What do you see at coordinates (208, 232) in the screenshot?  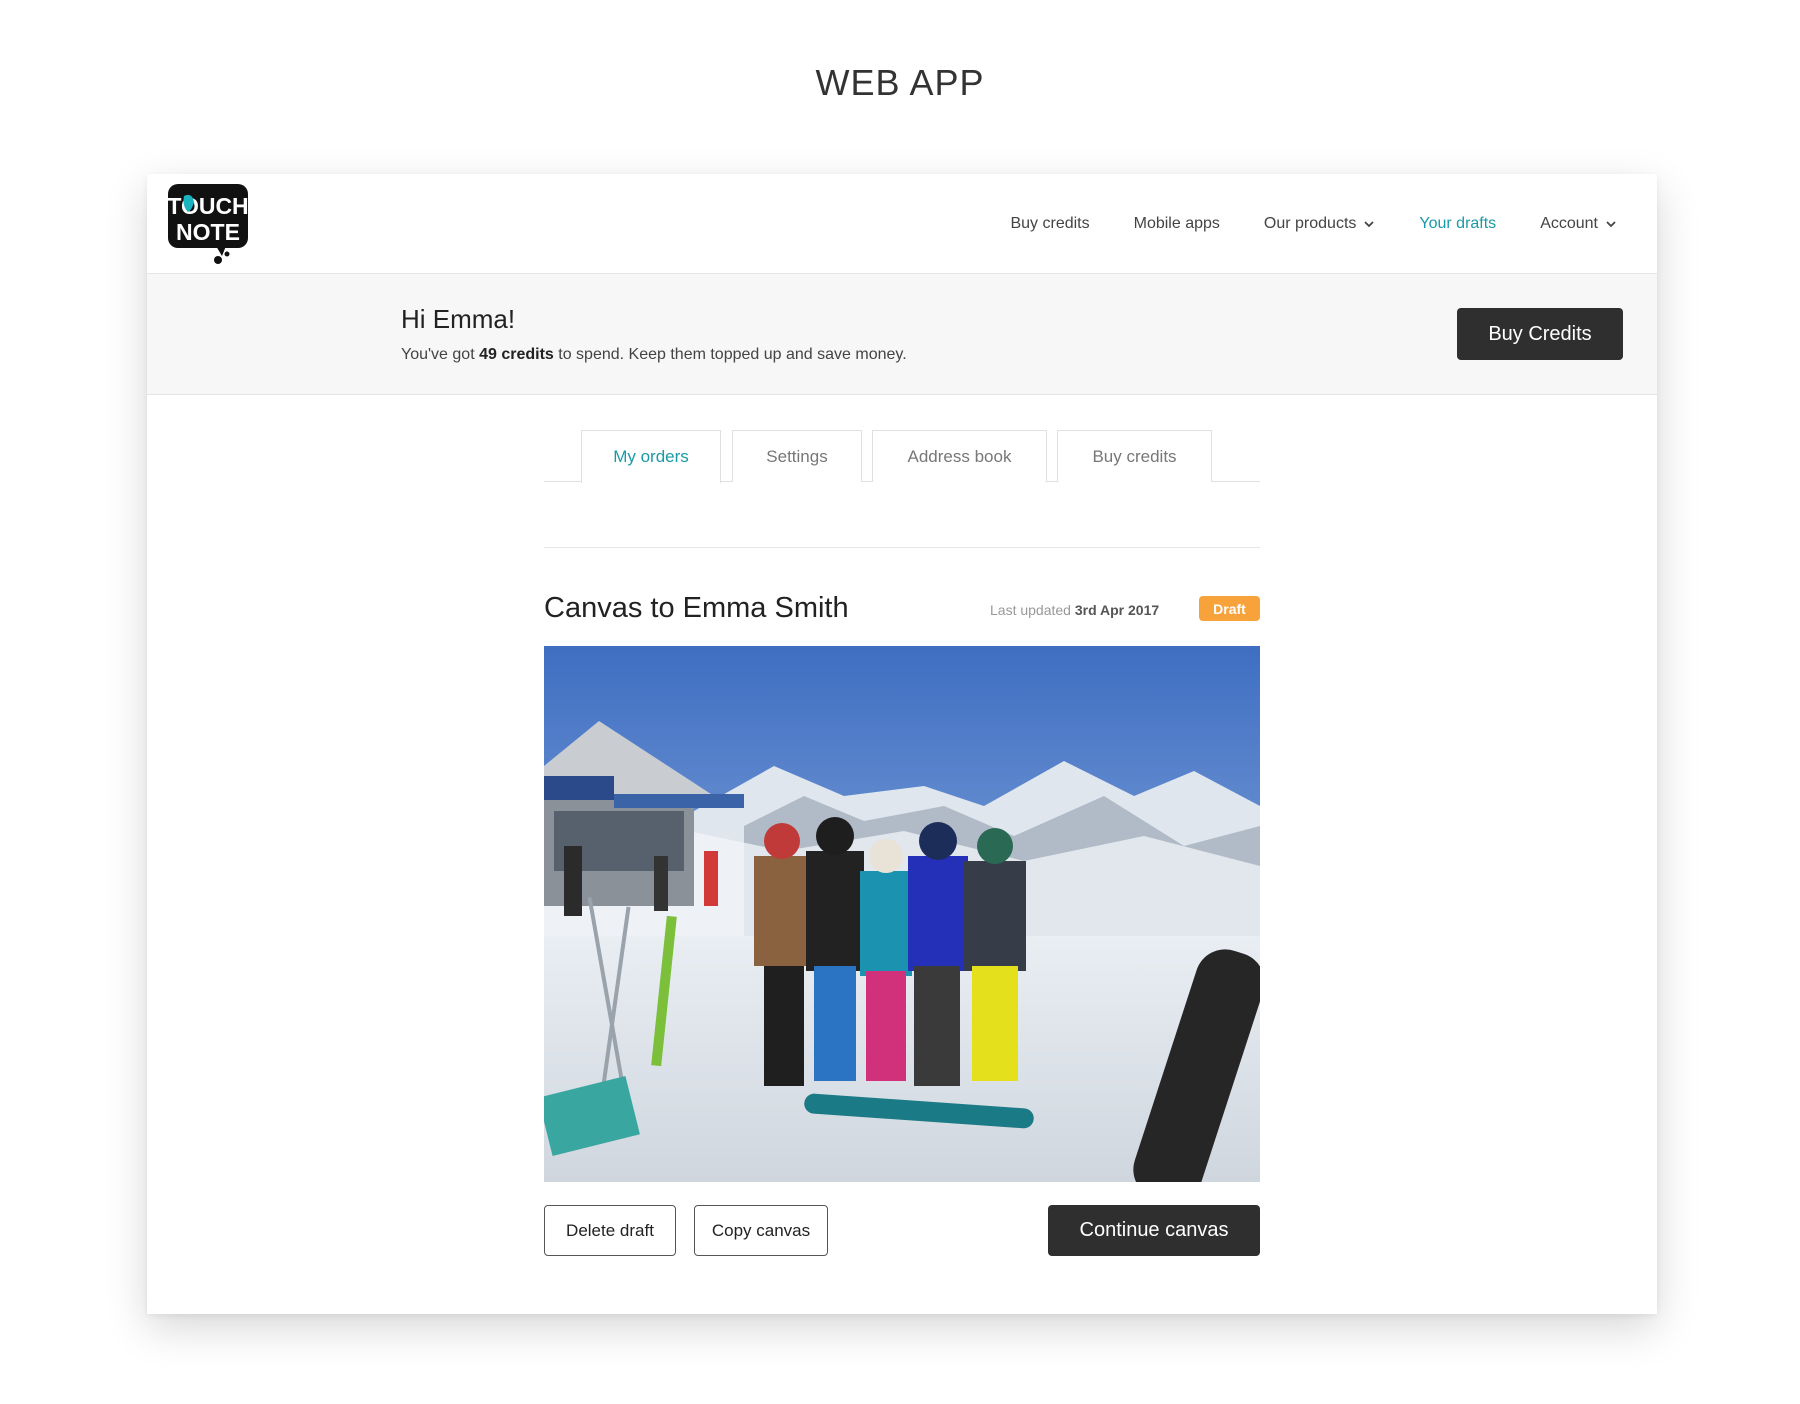 I see `logo-line-2: NOTE` at bounding box center [208, 232].